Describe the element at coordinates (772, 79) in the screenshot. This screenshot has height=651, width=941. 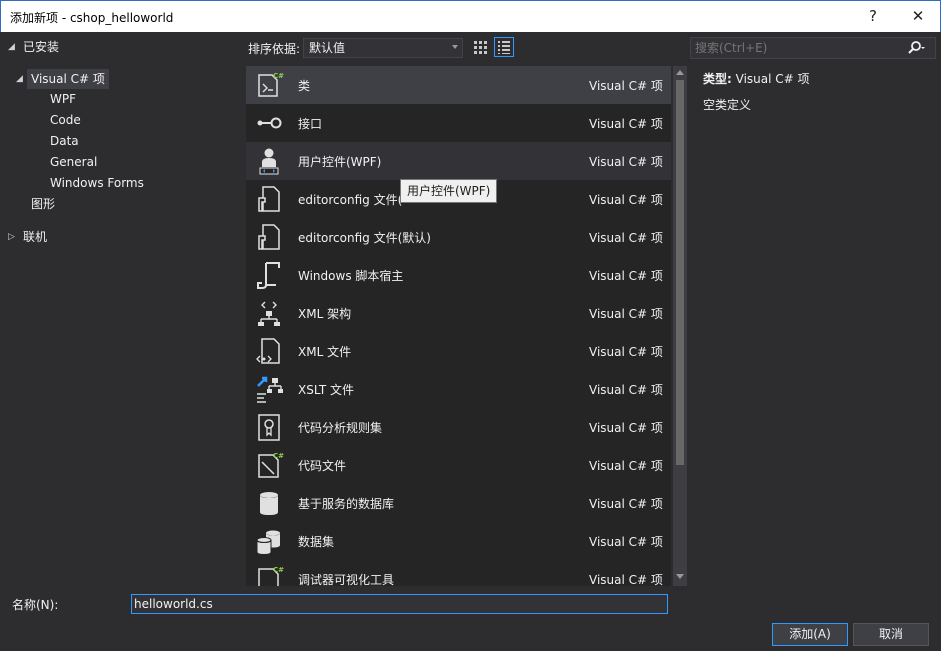
I see `detail-type-value: Visual C# 项` at that location.